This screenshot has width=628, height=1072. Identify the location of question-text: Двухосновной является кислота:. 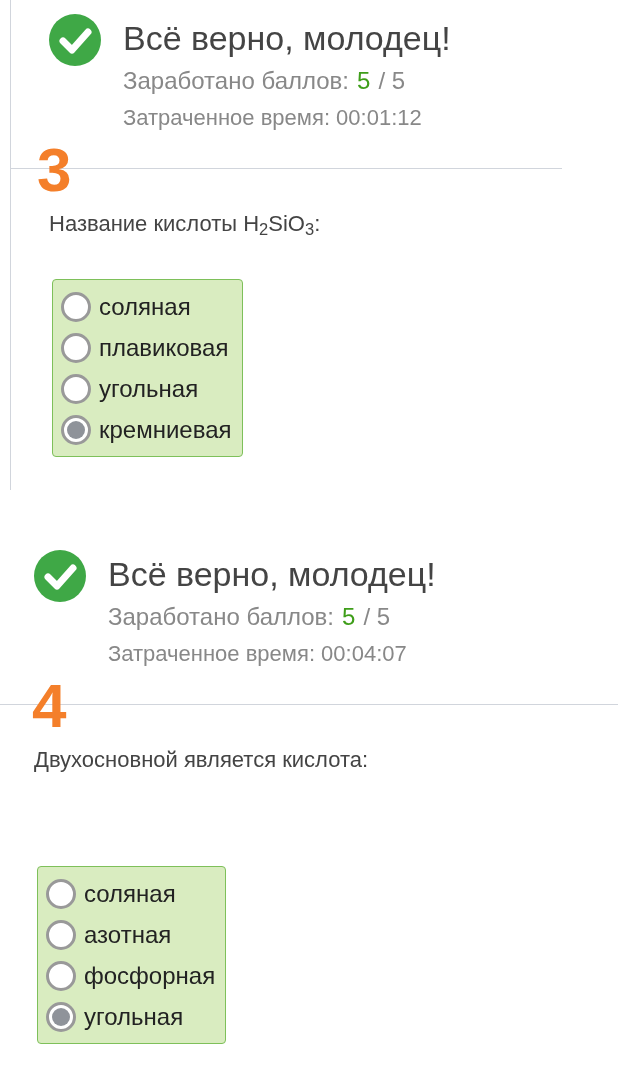
(202, 760).